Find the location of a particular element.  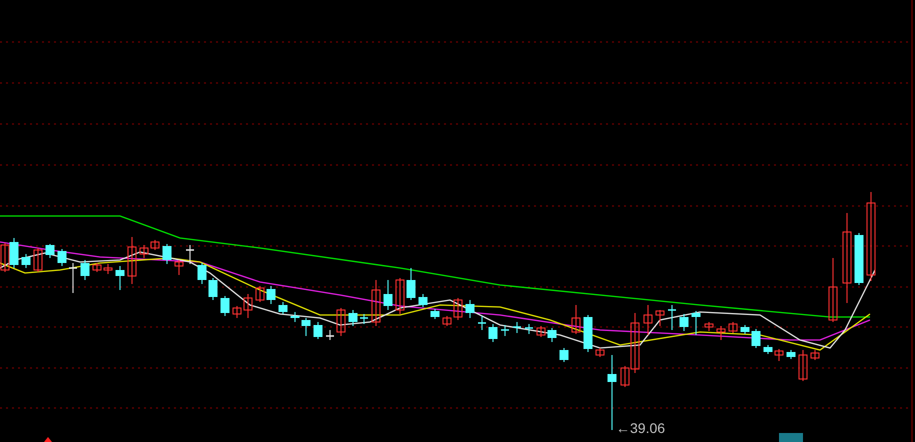

triangle-marker-icon is located at coordinates (48, 439).